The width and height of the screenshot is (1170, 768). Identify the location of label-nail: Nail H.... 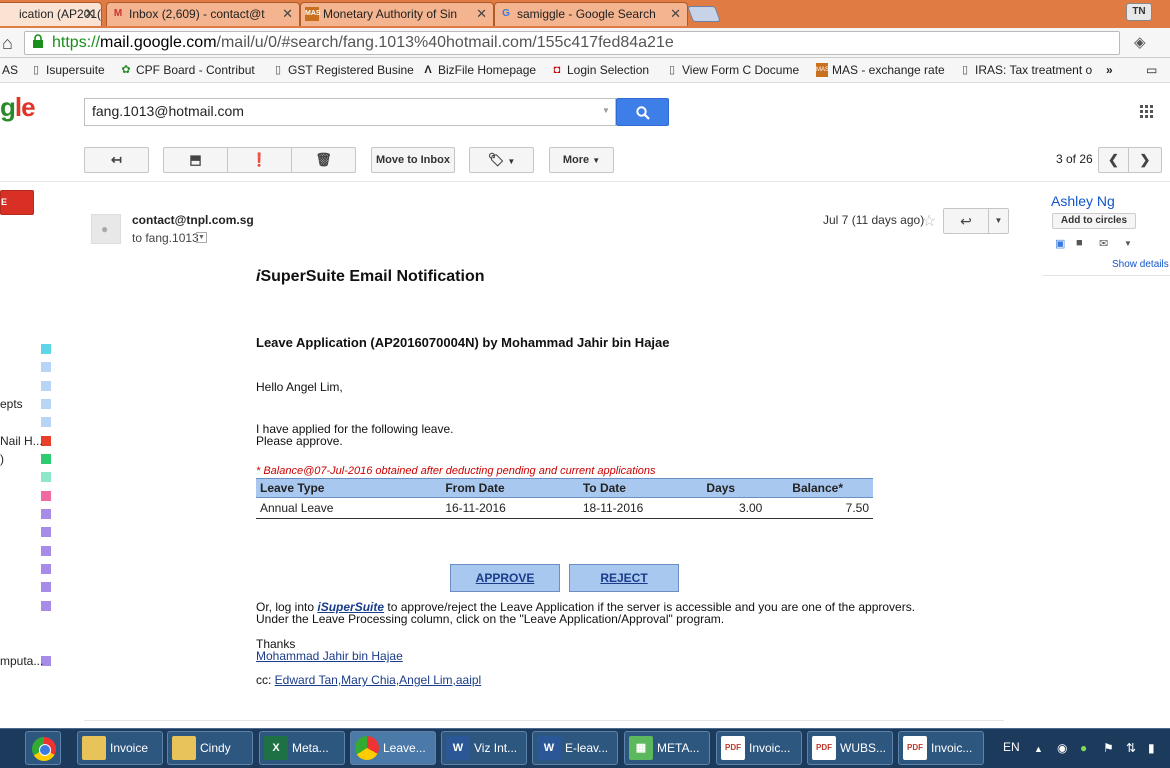
(21, 441).